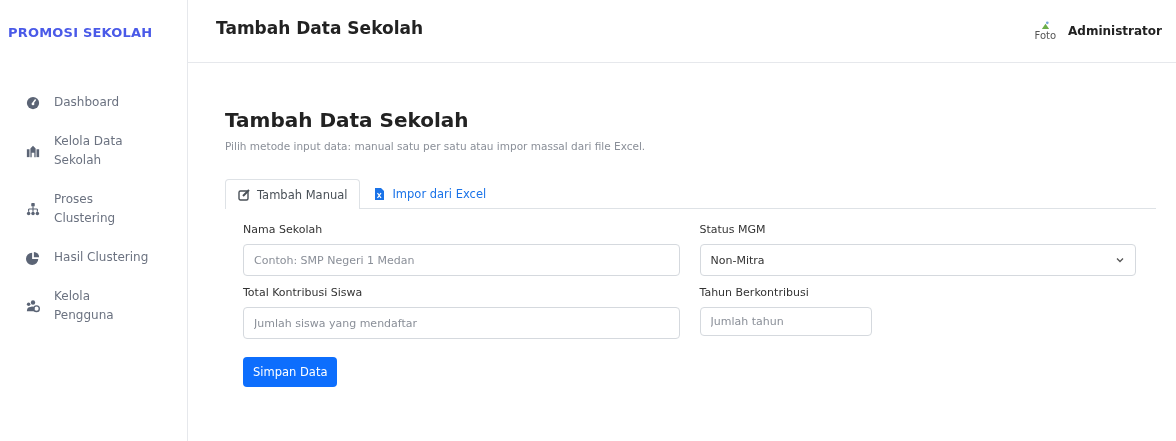 This screenshot has width=1176, height=441. Describe the element at coordinates (1120, 260) in the screenshot. I see `chevron-down-icon` at that location.